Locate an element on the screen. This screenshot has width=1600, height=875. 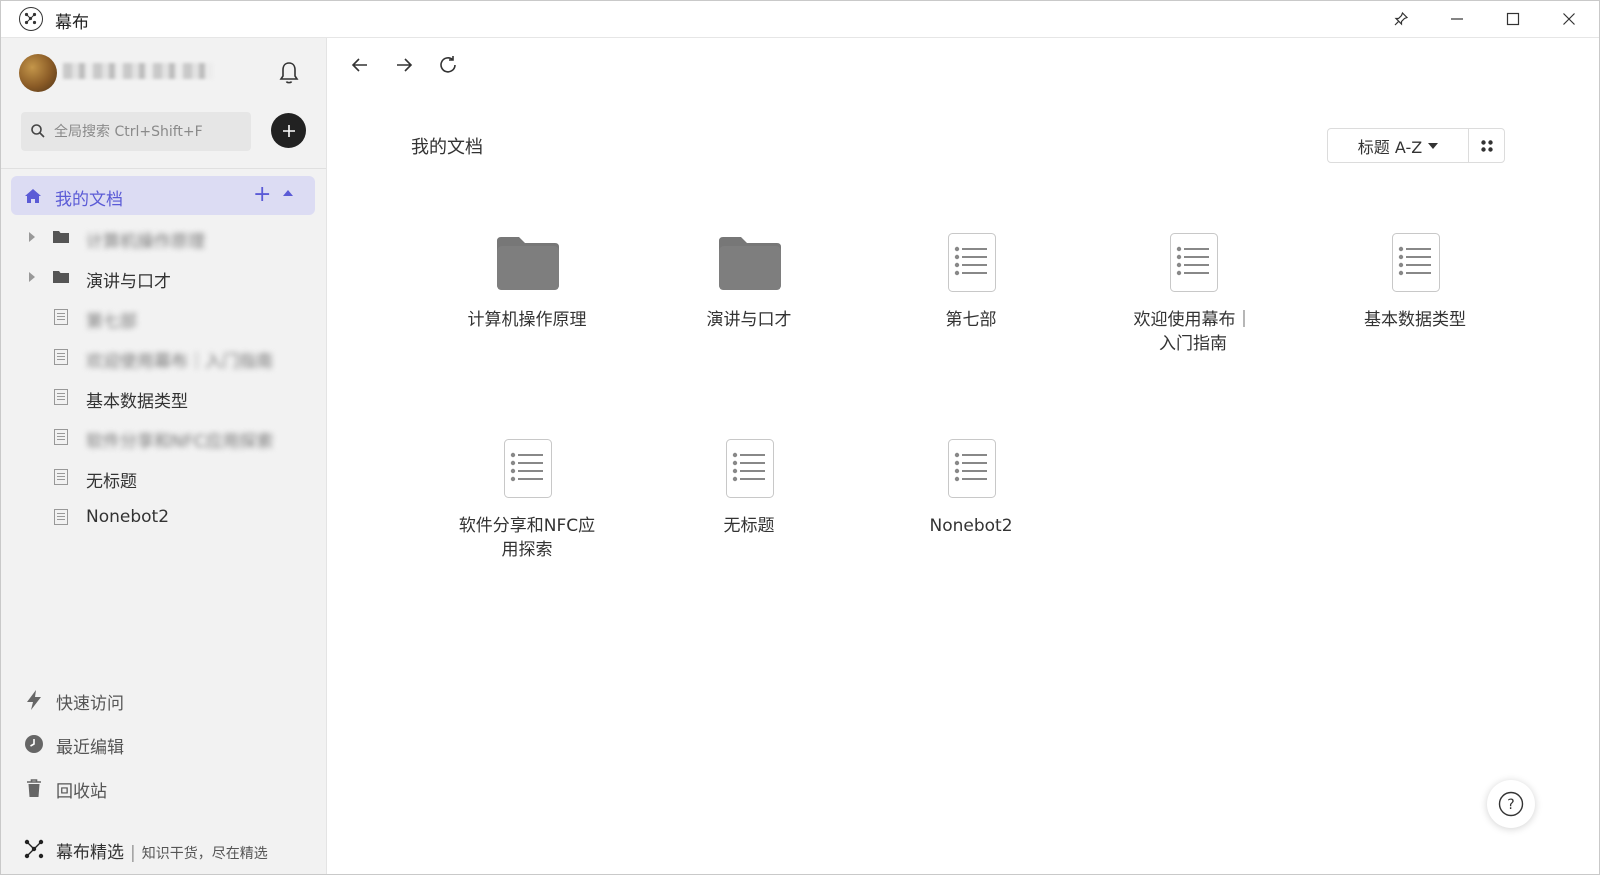
close-window-button is located at coordinates (1569, 19).